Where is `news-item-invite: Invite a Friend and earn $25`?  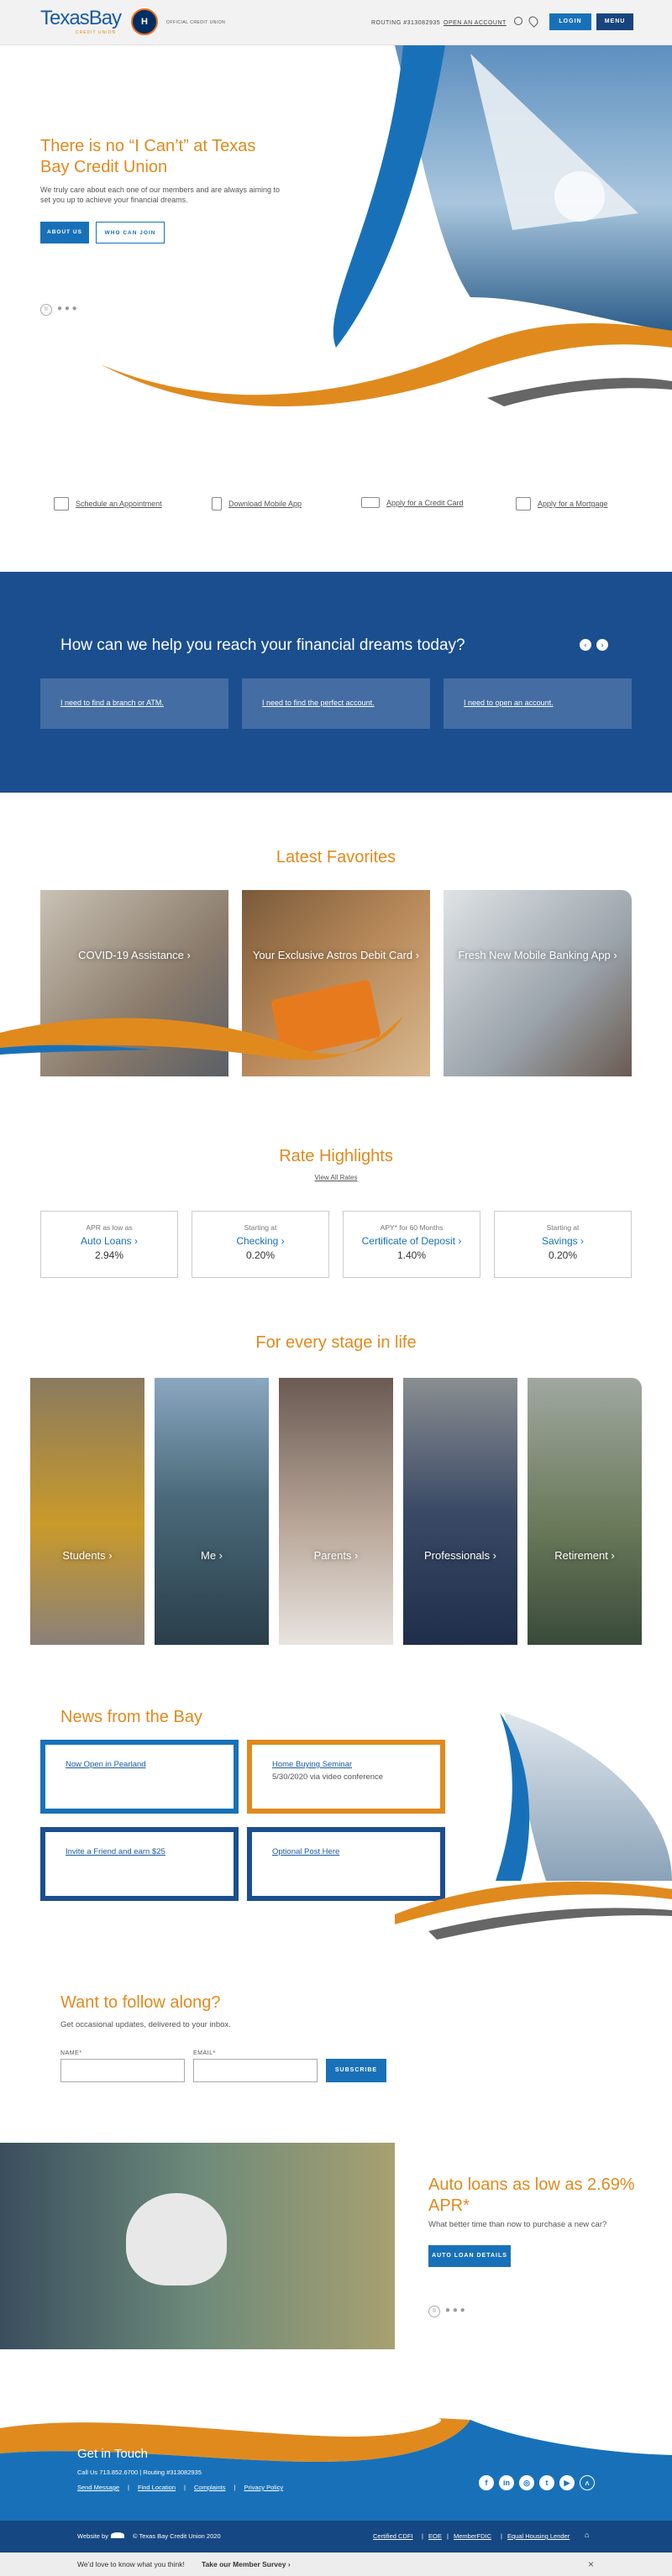
news-item-invite: Invite a Friend and earn $25 is located at coordinates (139, 1864).